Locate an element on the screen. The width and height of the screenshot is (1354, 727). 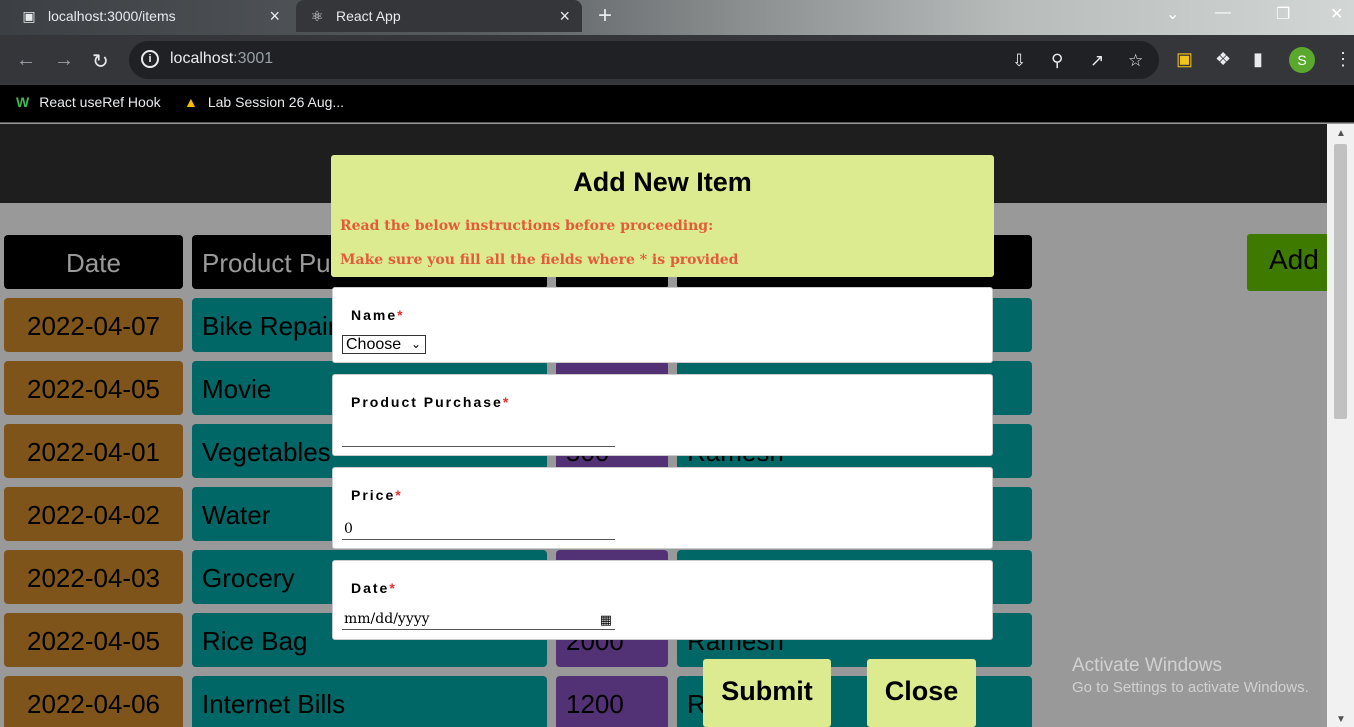
page-scrollbar: ▲ ▼ is located at coordinates (1340, 425).